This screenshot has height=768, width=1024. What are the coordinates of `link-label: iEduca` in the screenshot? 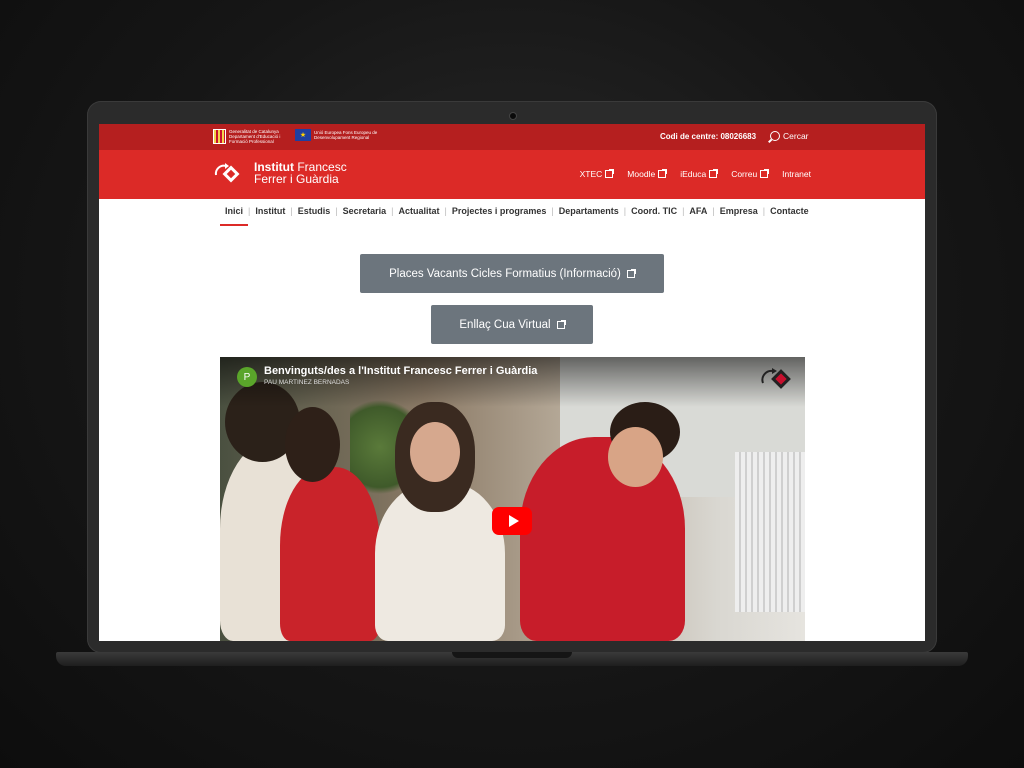 It's located at (693, 174).